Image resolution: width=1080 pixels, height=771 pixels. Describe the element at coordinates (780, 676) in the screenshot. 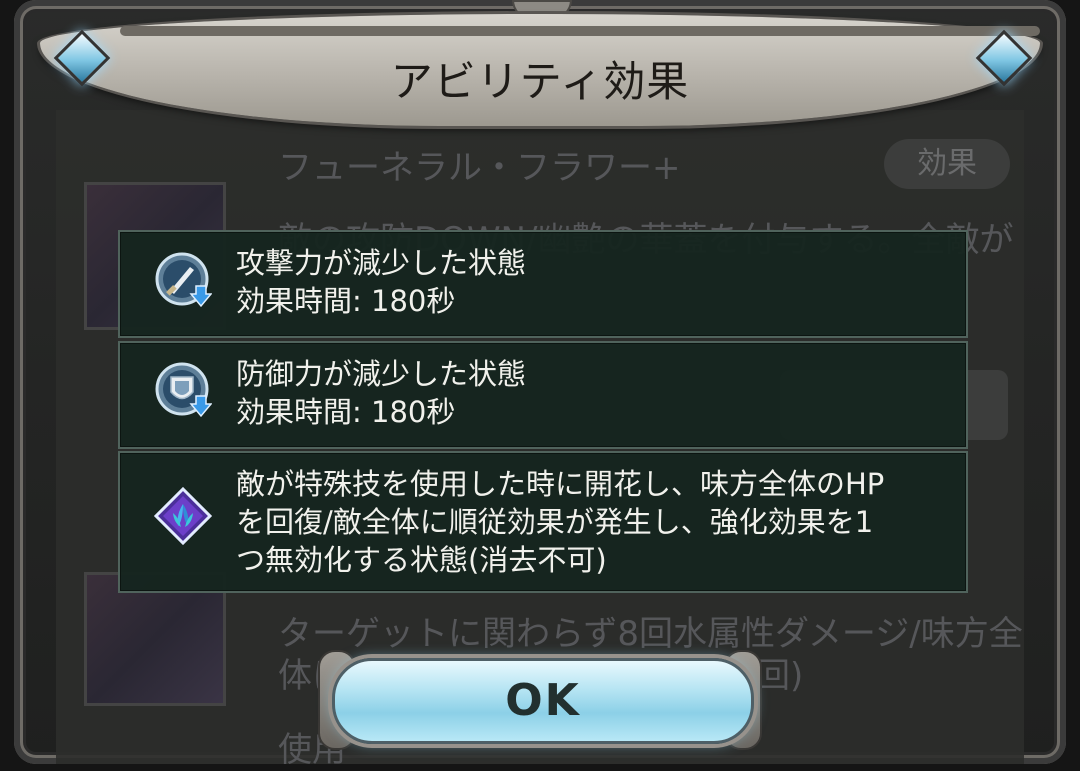

I see `bg-skill-line-3b: 回)` at that location.